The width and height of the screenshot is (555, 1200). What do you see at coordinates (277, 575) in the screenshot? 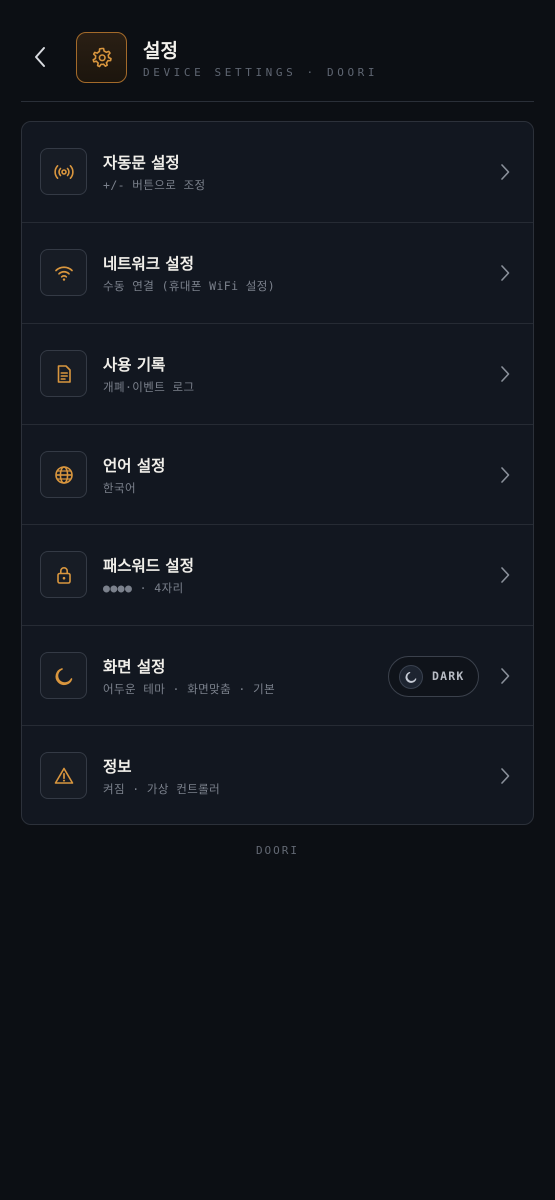
I see `settings-item-password: 패스워드 설정 ●●●● · 4자리` at bounding box center [277, 575].